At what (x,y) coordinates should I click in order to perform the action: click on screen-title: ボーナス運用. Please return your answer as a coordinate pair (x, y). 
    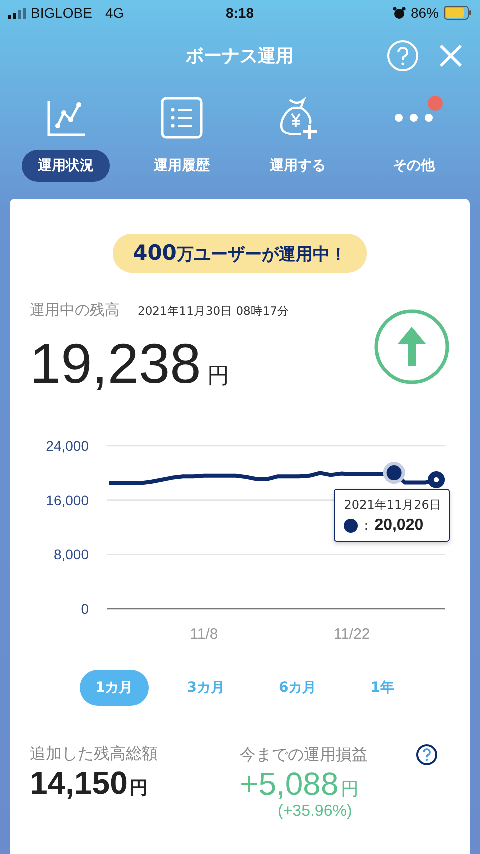
    Looking at the image, I should click on (240, 56).